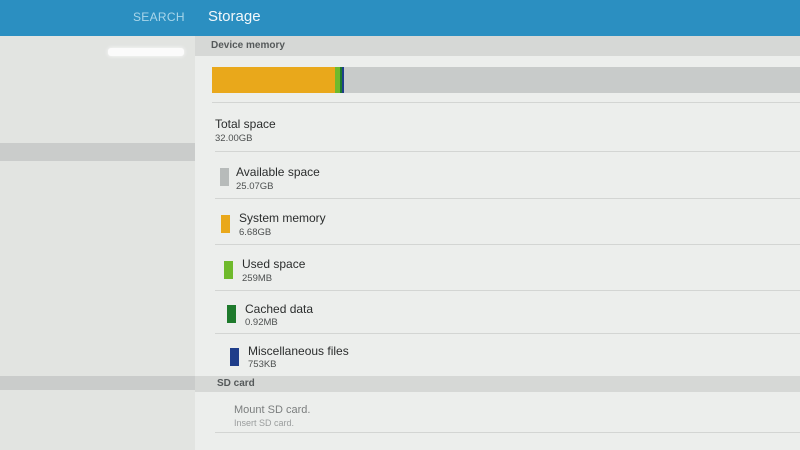 This screenshot has width=800, height=450. What do you see at coordinates (228, 270) in the screenshot?
I see `legend-swatch-used-space` at bounding box center [228, 270].